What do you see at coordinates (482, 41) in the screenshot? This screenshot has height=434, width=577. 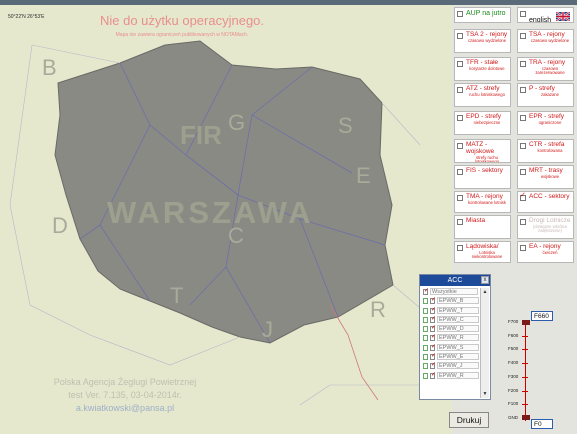 I see `layer-toggle: TSA 2 - rejony czasowo wydzielone` at bounding box center [482, 41].